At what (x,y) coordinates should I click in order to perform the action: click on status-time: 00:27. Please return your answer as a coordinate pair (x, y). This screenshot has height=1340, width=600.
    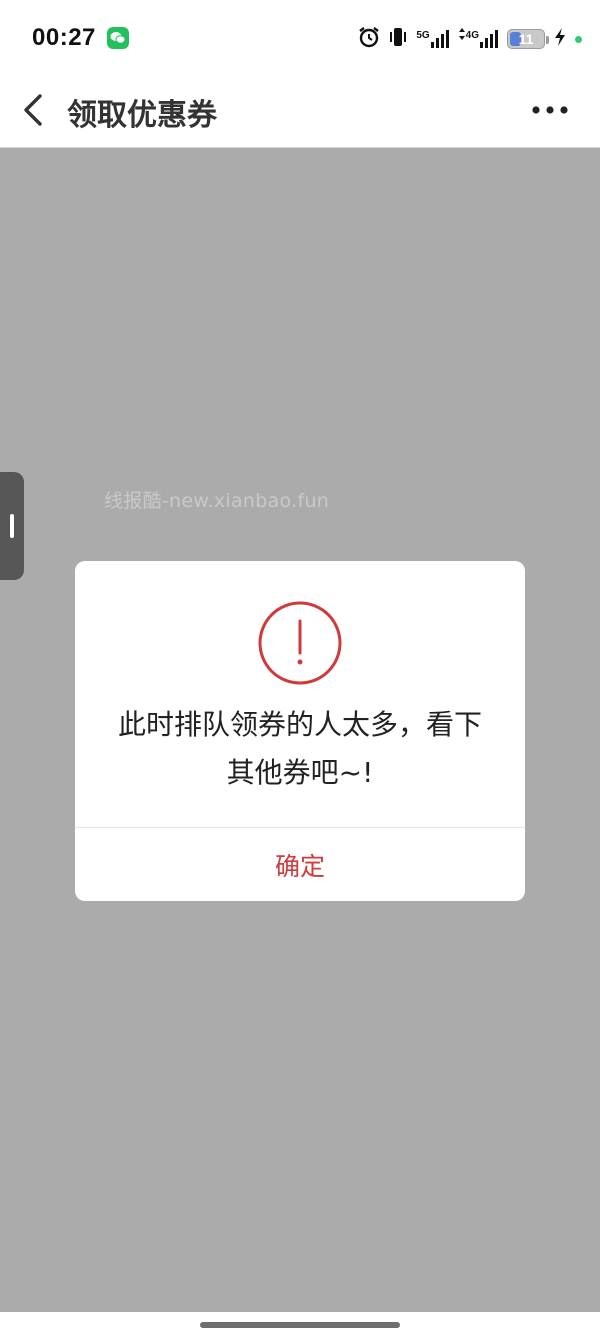
    Looking at the image, I should click on (64, 37).